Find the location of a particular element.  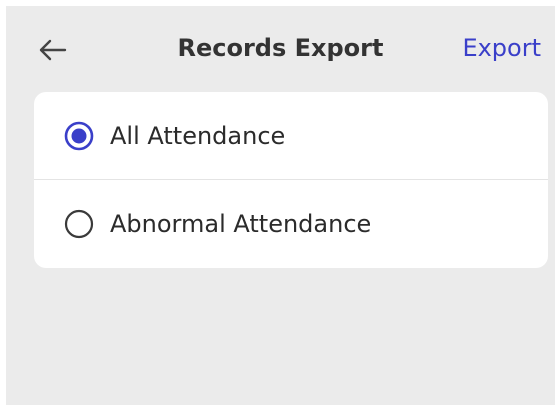

radio-unselected-icon is located at coordinates (79, 224).